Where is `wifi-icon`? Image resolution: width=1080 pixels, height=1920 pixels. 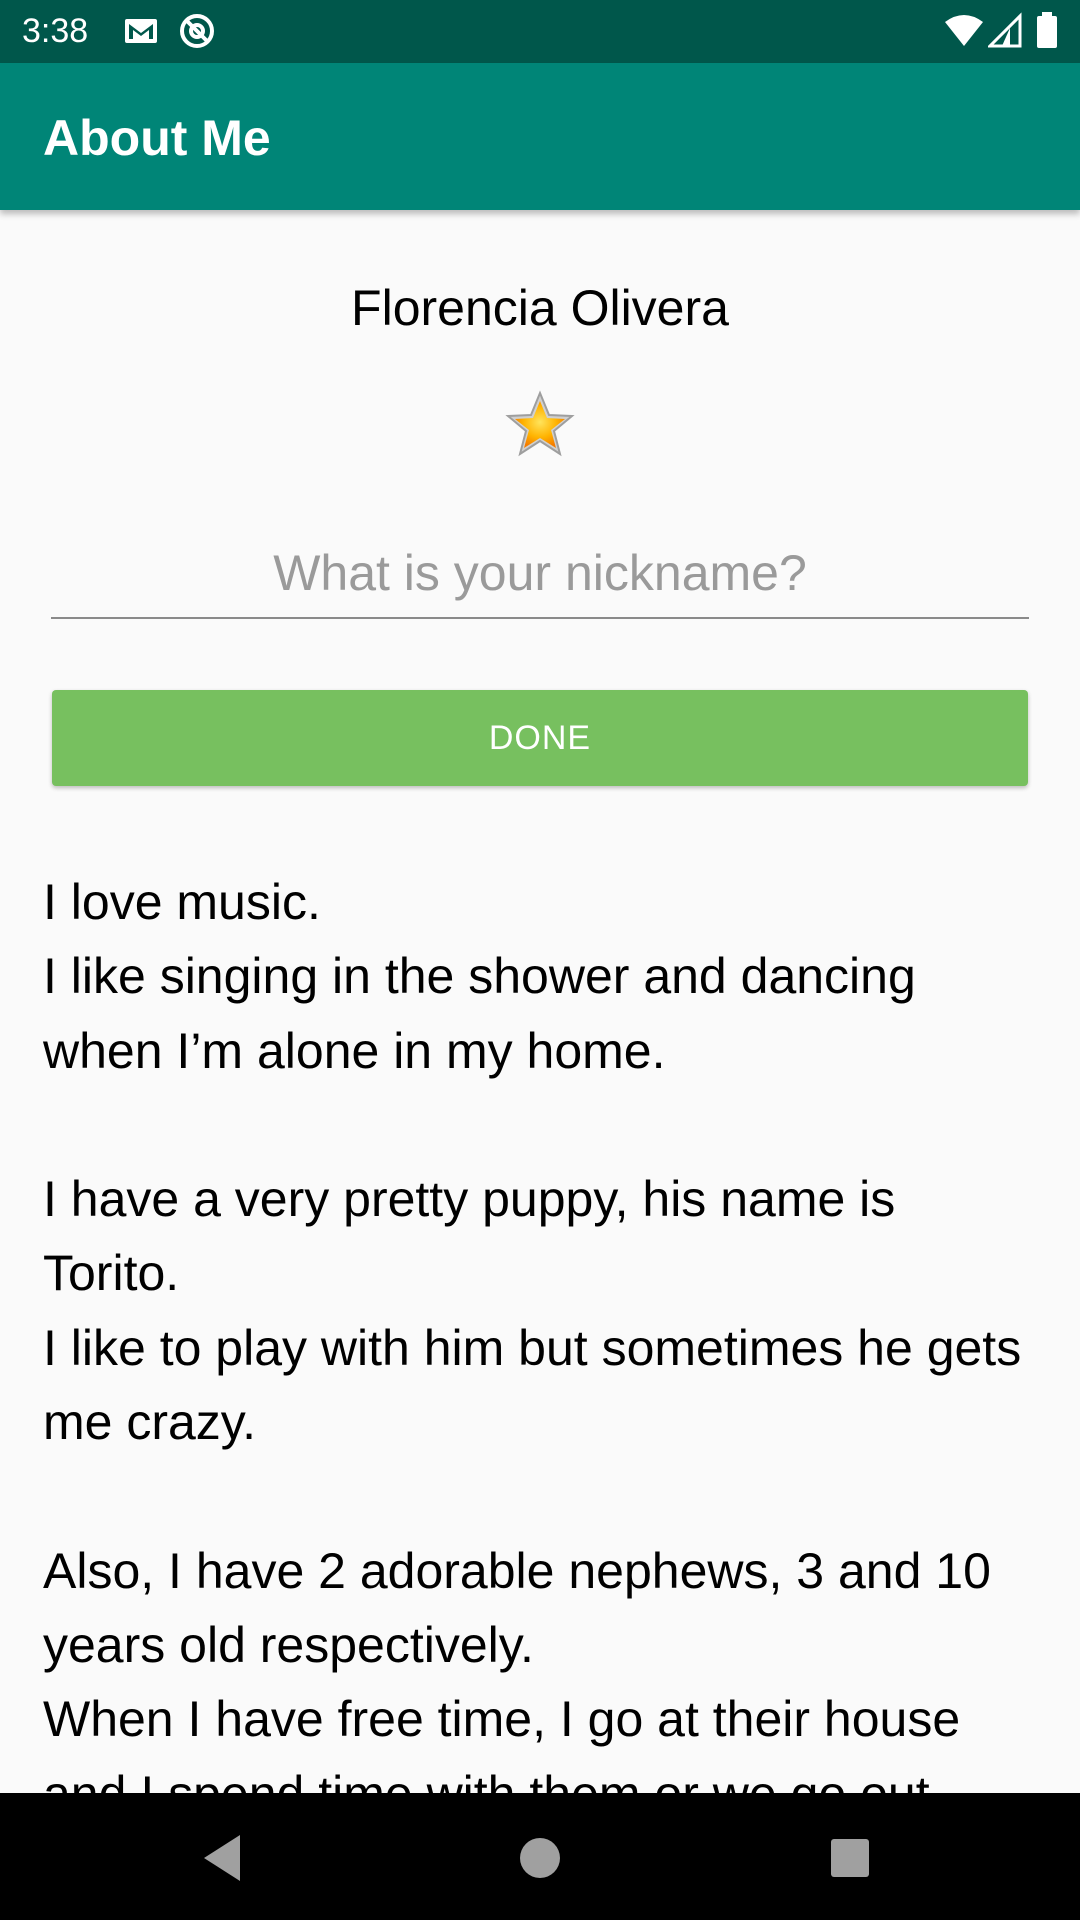
wifi-icon is located at coordinates (964, 30).